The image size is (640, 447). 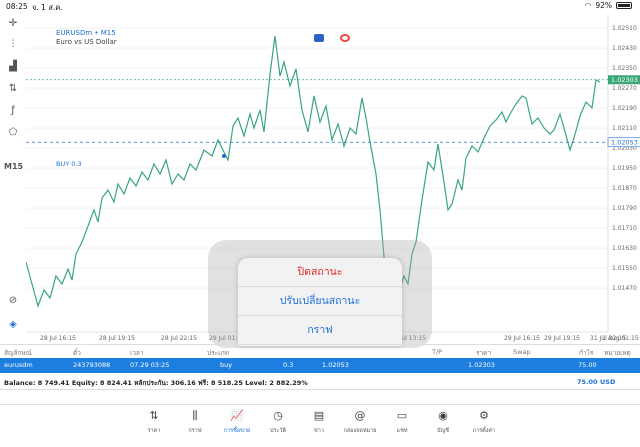 I want to click on wifi-icon: ◠, so click(x=588, y=5).